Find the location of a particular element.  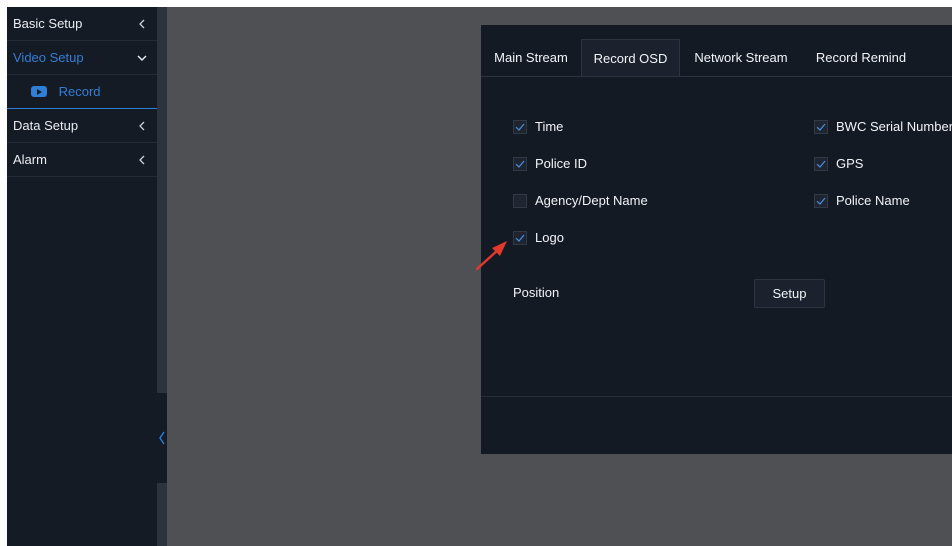

sidebar-subitem-label: Record is located at coordinates (79, 91).